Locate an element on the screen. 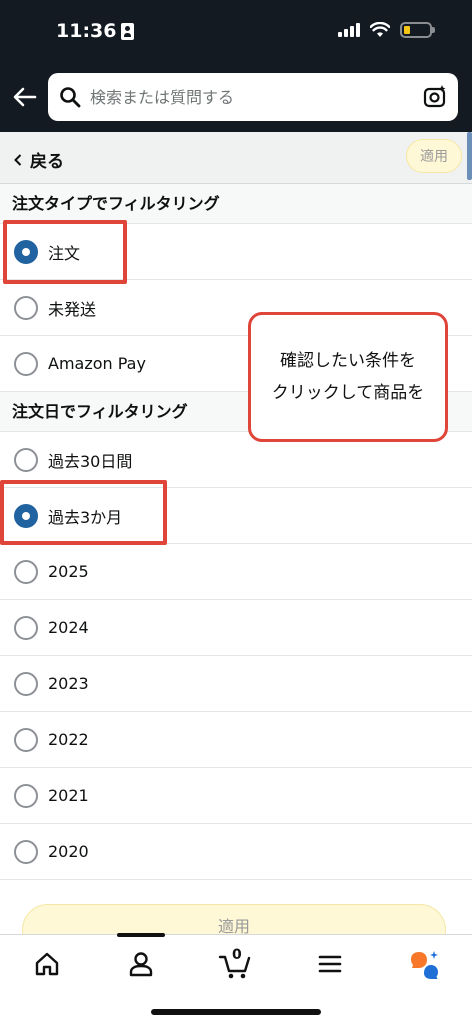  cart-count: 0 is located at coordinates (237, 955).